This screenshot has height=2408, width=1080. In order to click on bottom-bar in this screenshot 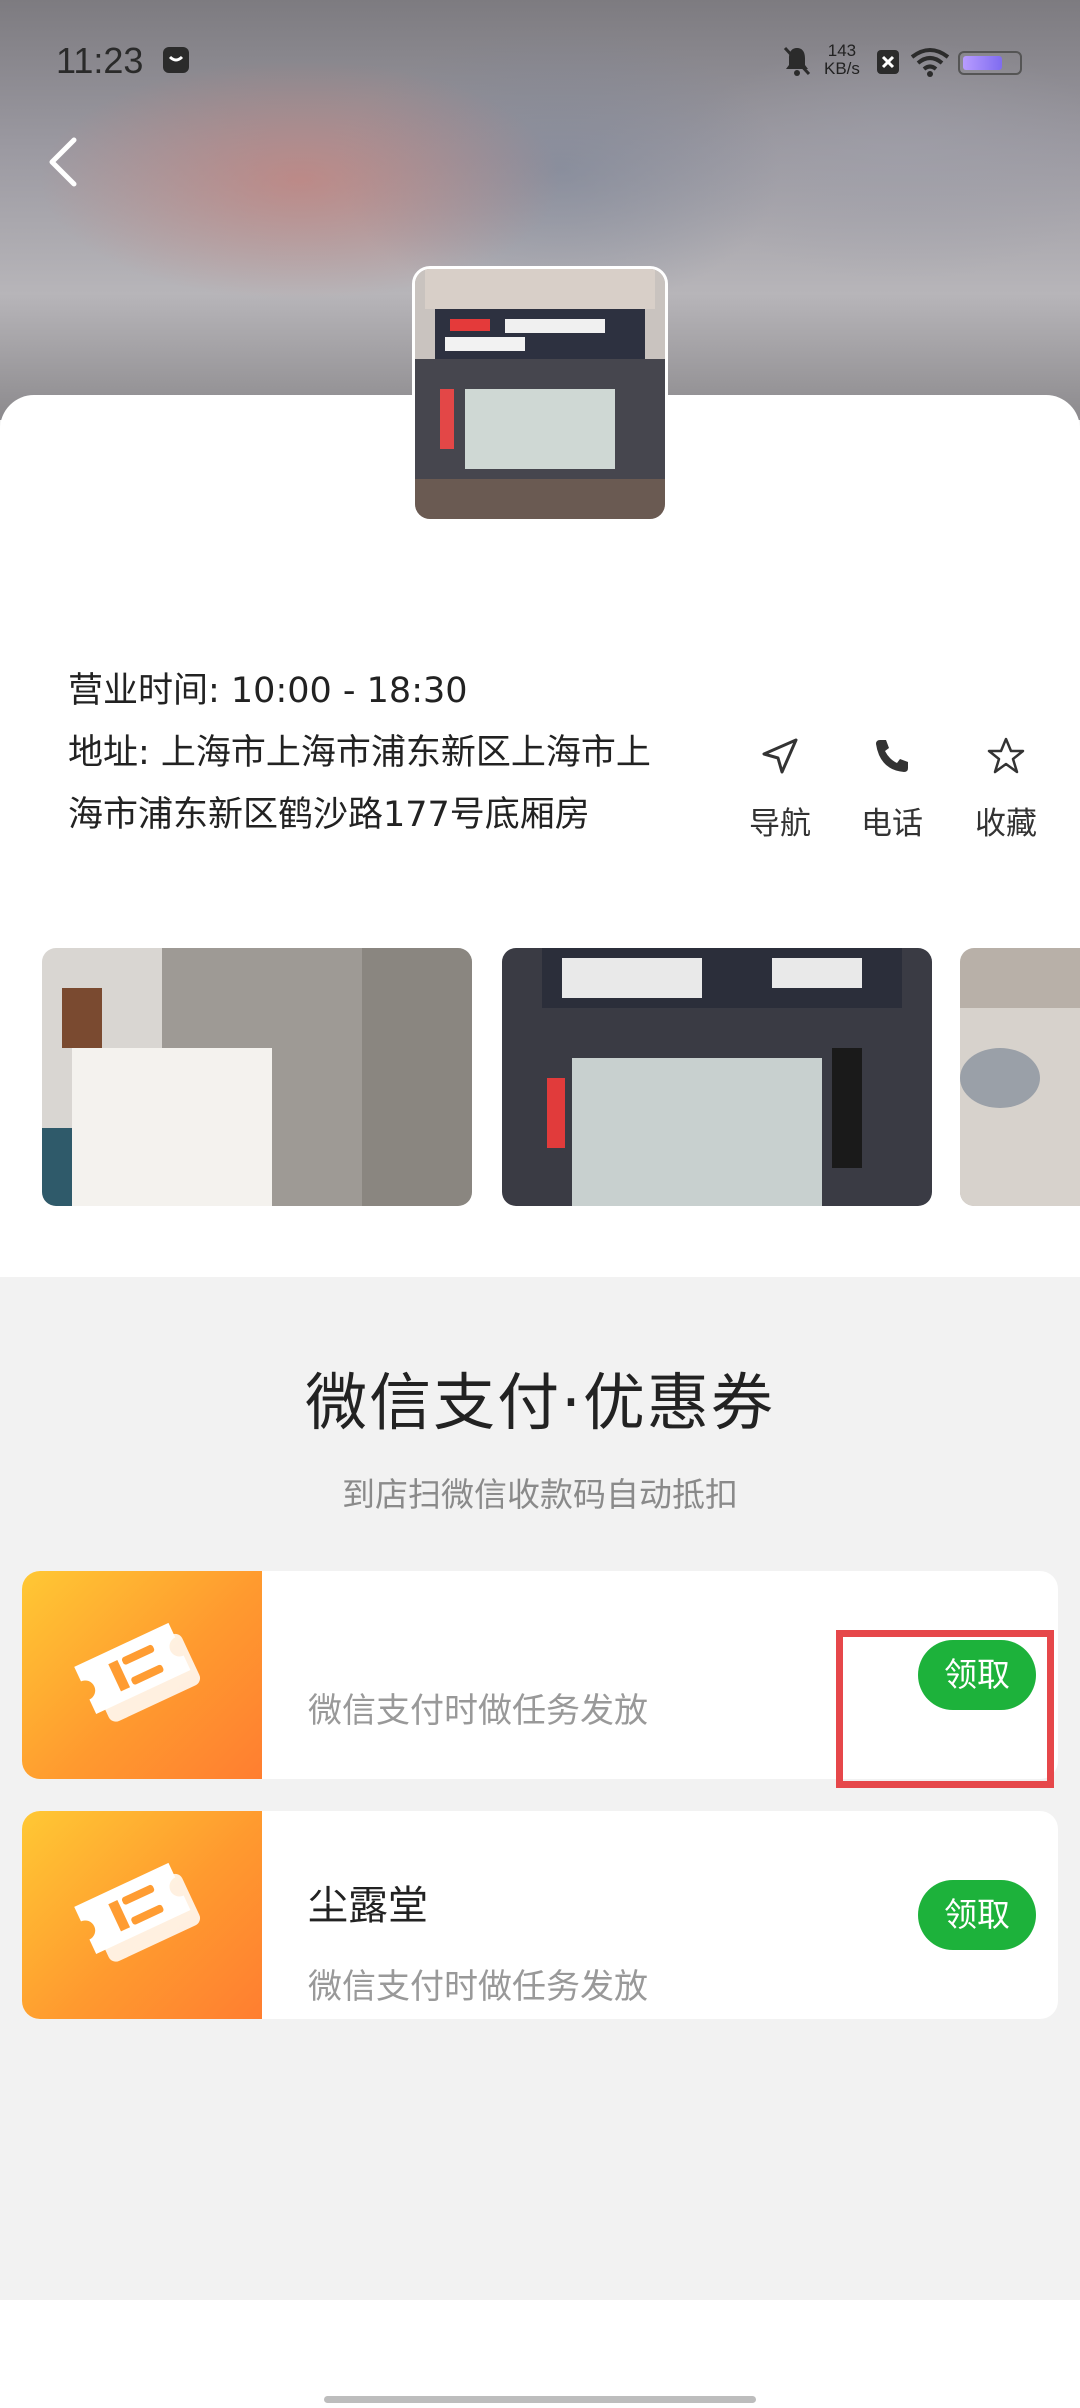, I will do `click(540, 2354)`.